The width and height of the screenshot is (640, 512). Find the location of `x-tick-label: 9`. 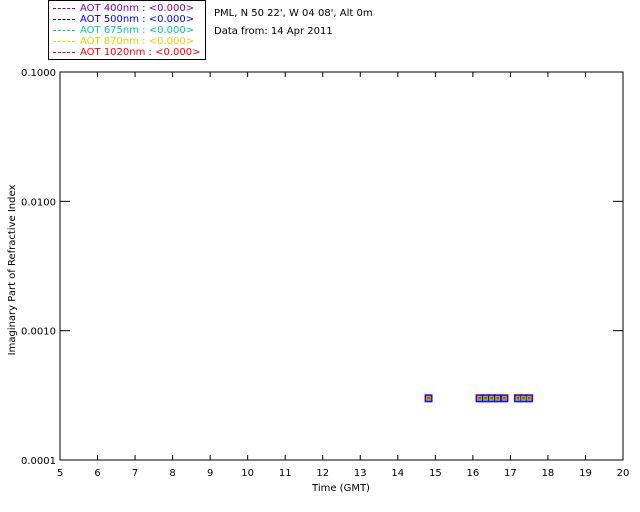

x-tick-label: 9 is located at coordinates (210, 473).